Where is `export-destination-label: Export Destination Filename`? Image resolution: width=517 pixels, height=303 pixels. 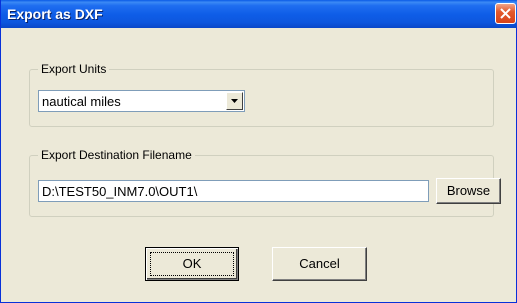
export-destination-label: Export Destination Filename is located at coordinates (116, 155).